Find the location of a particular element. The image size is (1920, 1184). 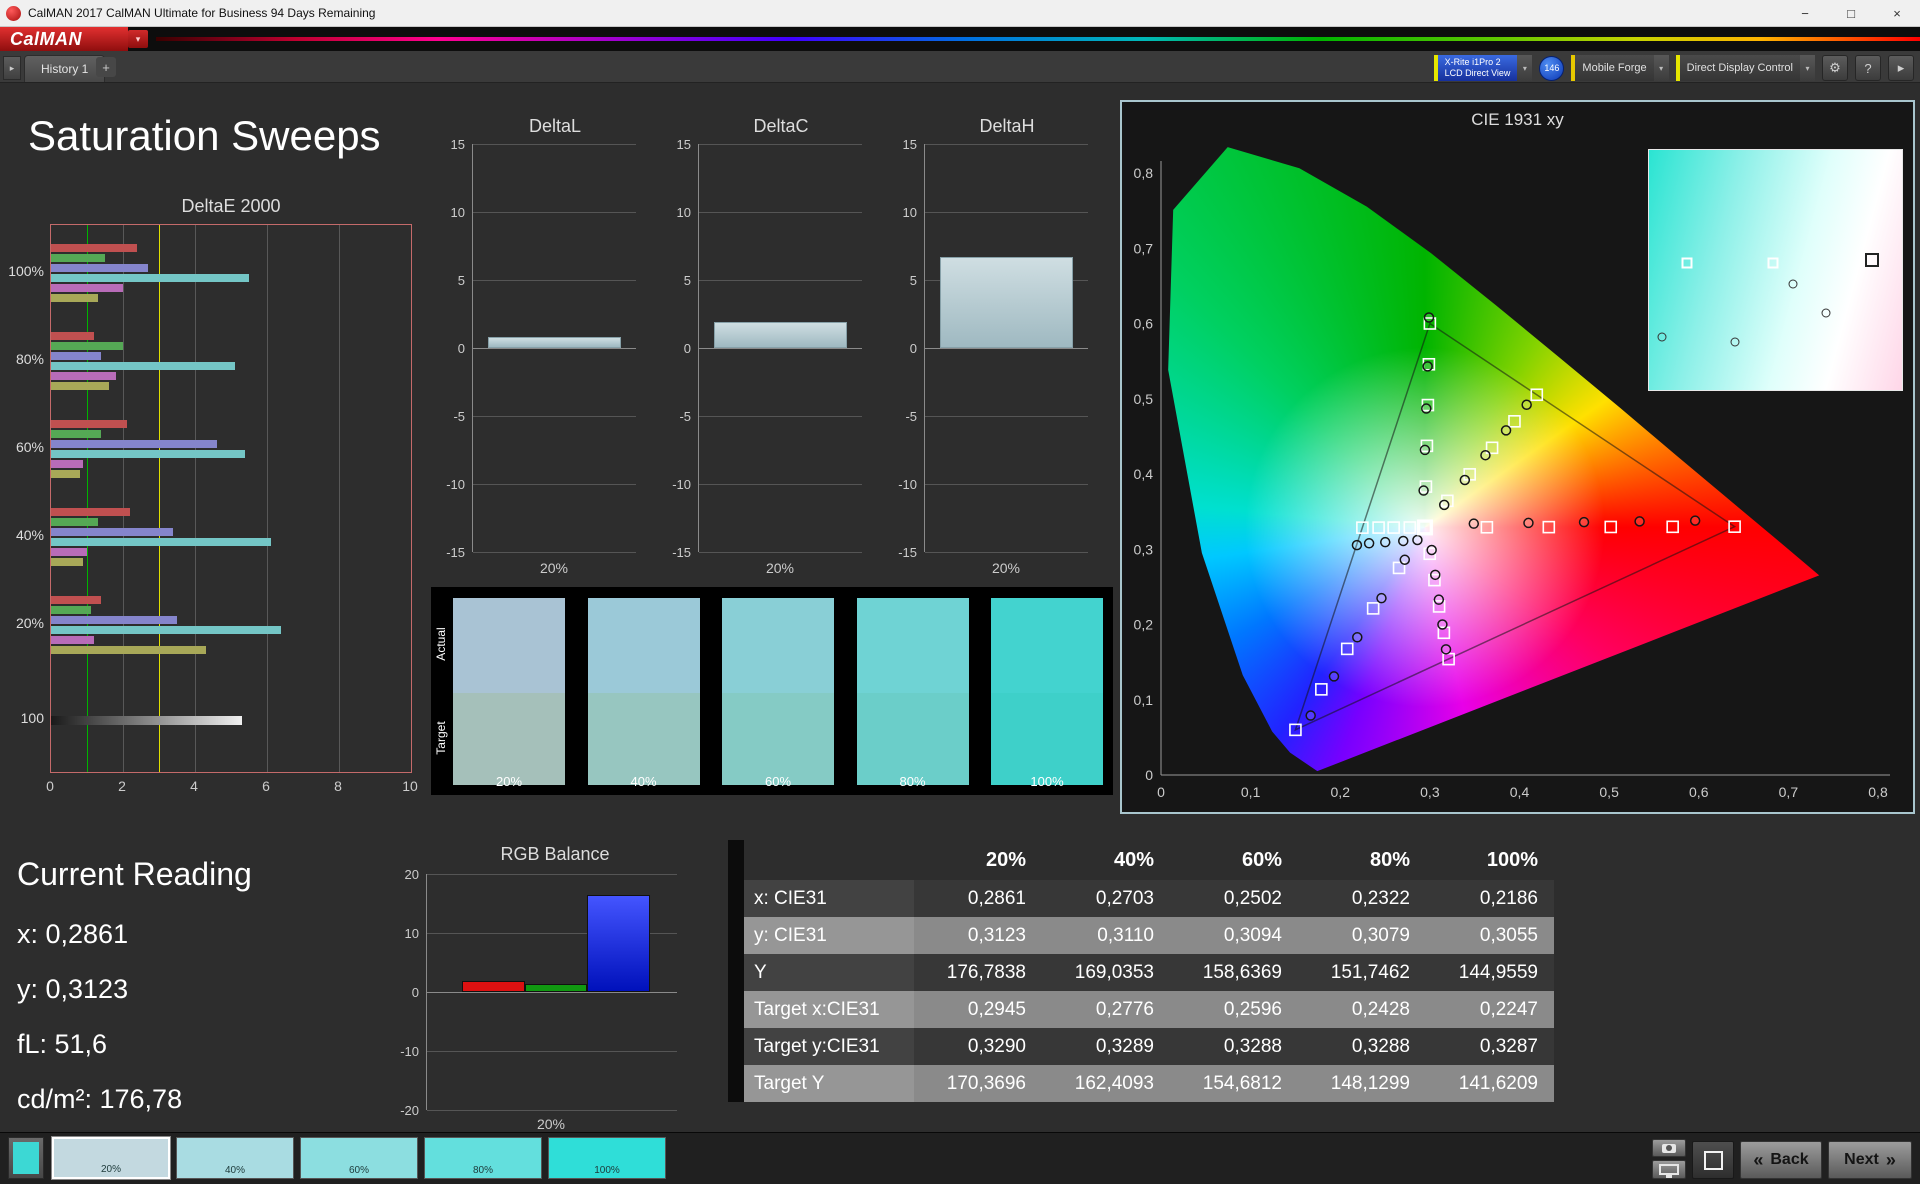

meter-name: X-Rite i1Pro 2 is located at coordinates (1472, 62).